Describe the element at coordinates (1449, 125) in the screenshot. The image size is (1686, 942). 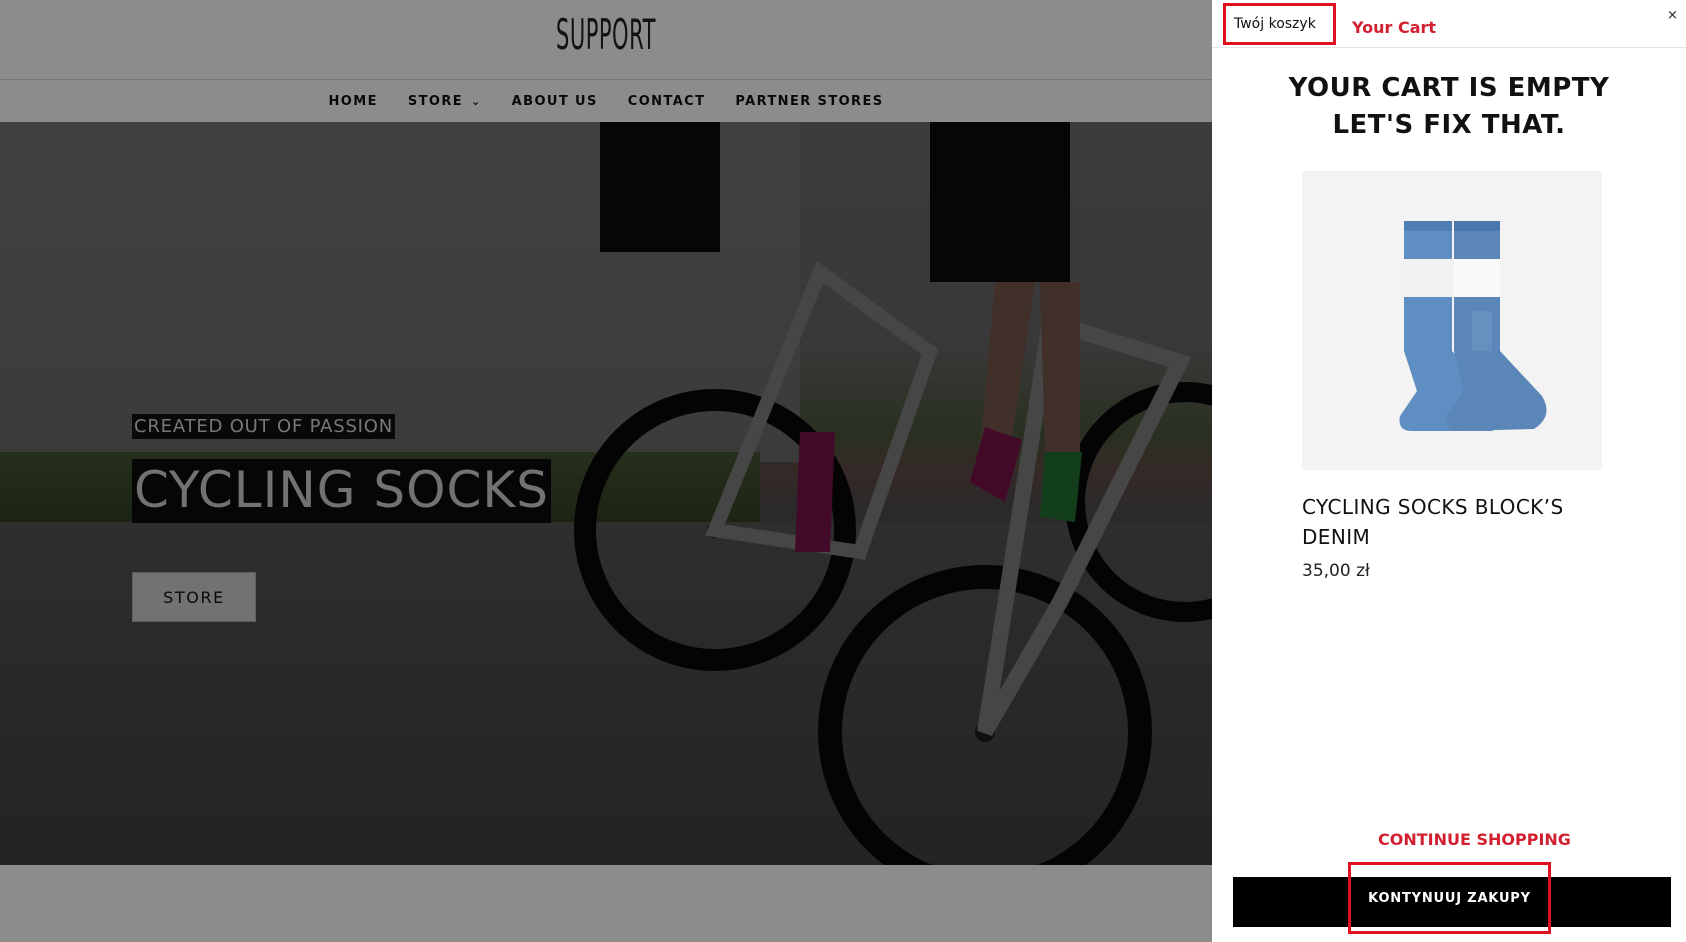
I see `empty-cart-line2: LET'S FIX THAT.` at that location.